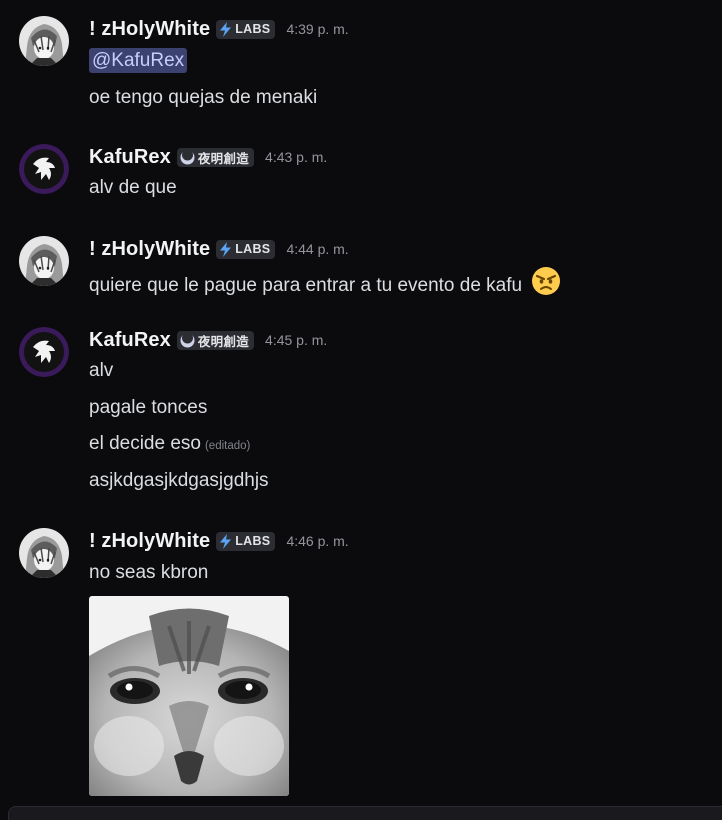  I want to click on message-content: alv, so click(101, 370).